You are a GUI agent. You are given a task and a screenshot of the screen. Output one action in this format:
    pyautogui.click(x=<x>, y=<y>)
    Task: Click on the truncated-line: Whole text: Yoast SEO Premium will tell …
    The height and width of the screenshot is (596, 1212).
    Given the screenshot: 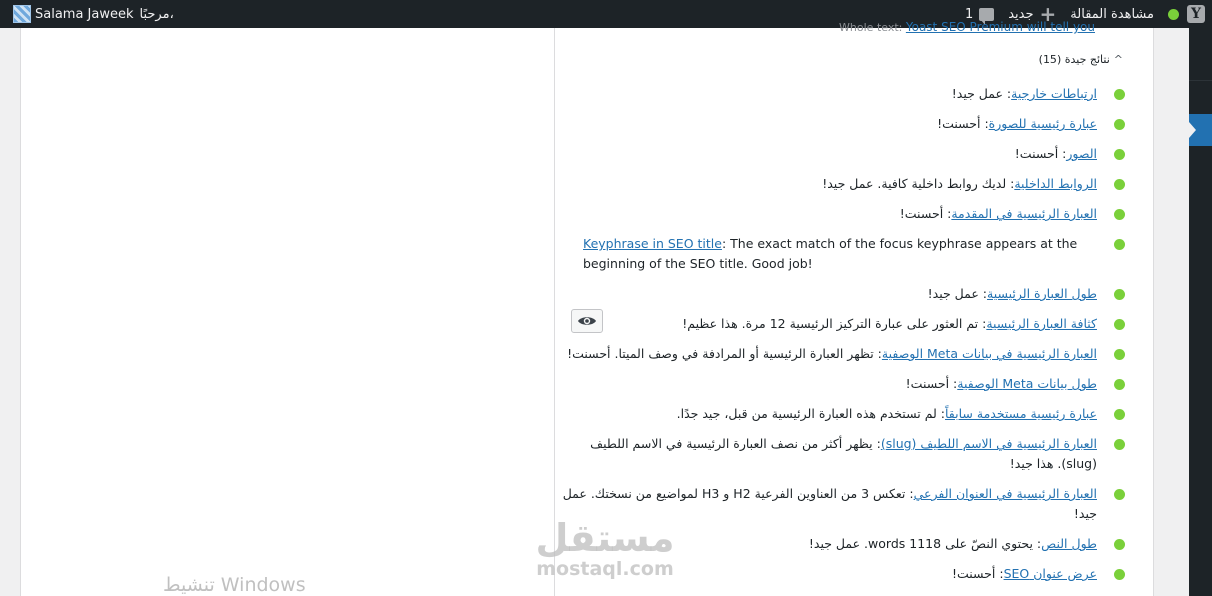 What is the action you would take?
    pyautogui.click(x=967, y=27)
    